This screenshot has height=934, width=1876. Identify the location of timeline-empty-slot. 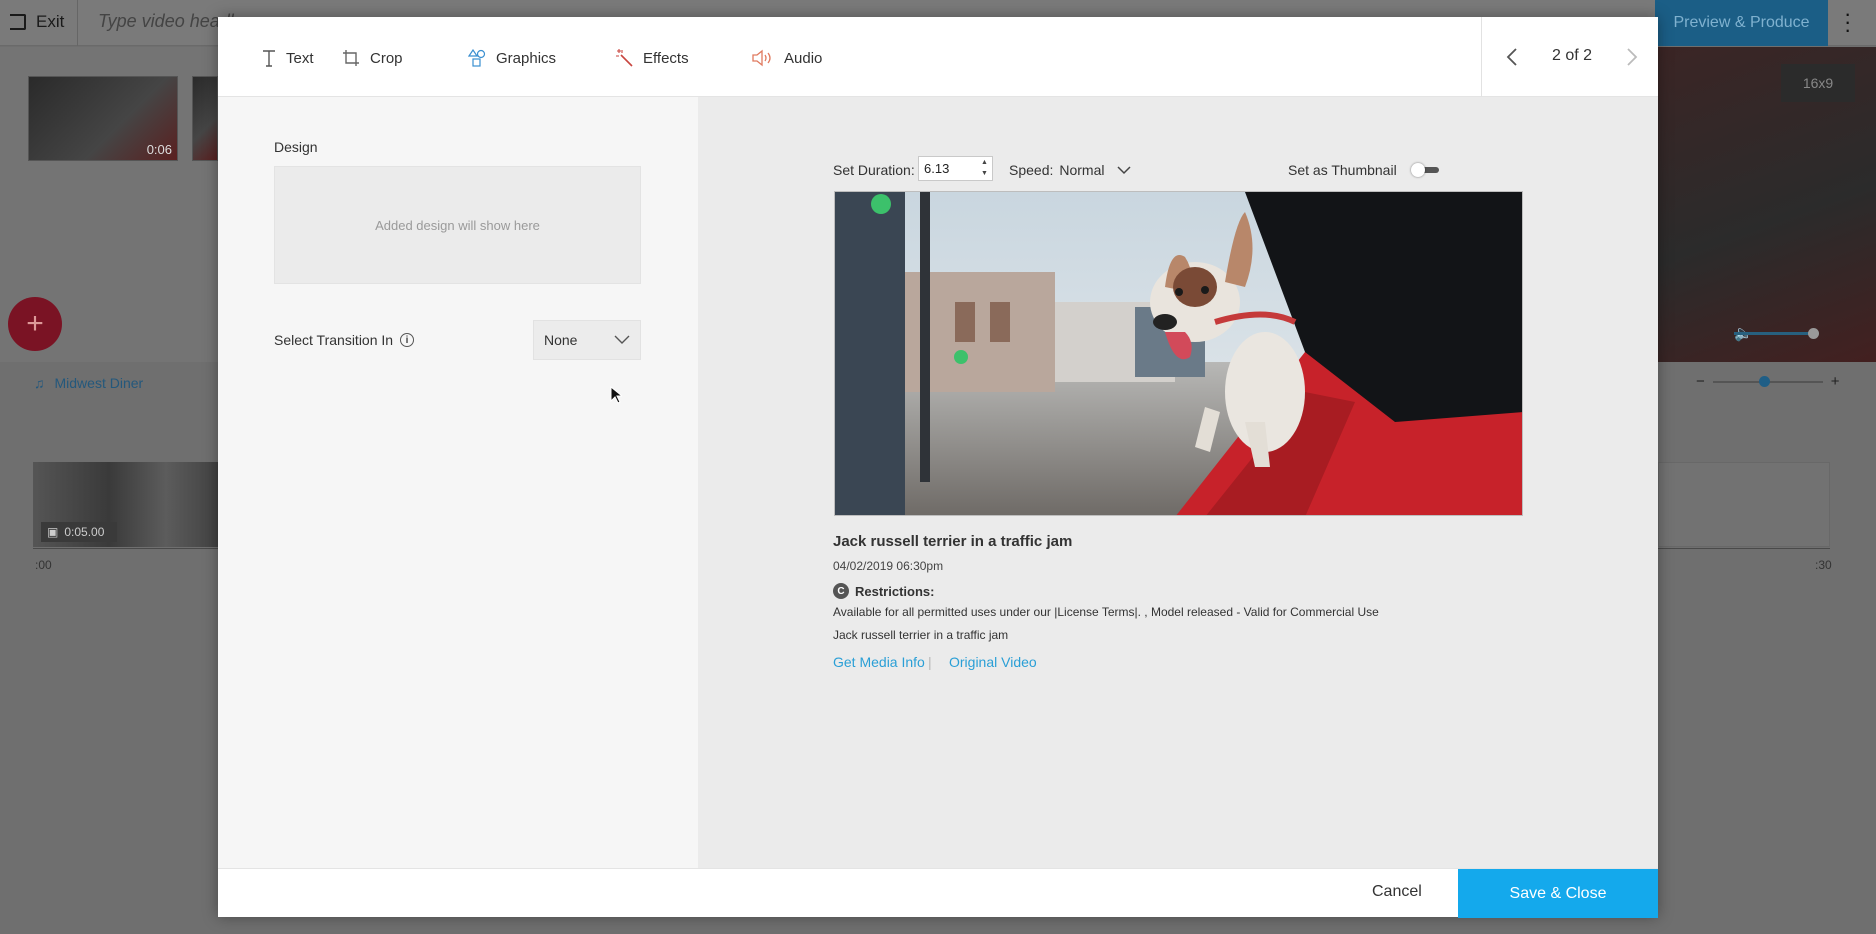
(1744, 504).